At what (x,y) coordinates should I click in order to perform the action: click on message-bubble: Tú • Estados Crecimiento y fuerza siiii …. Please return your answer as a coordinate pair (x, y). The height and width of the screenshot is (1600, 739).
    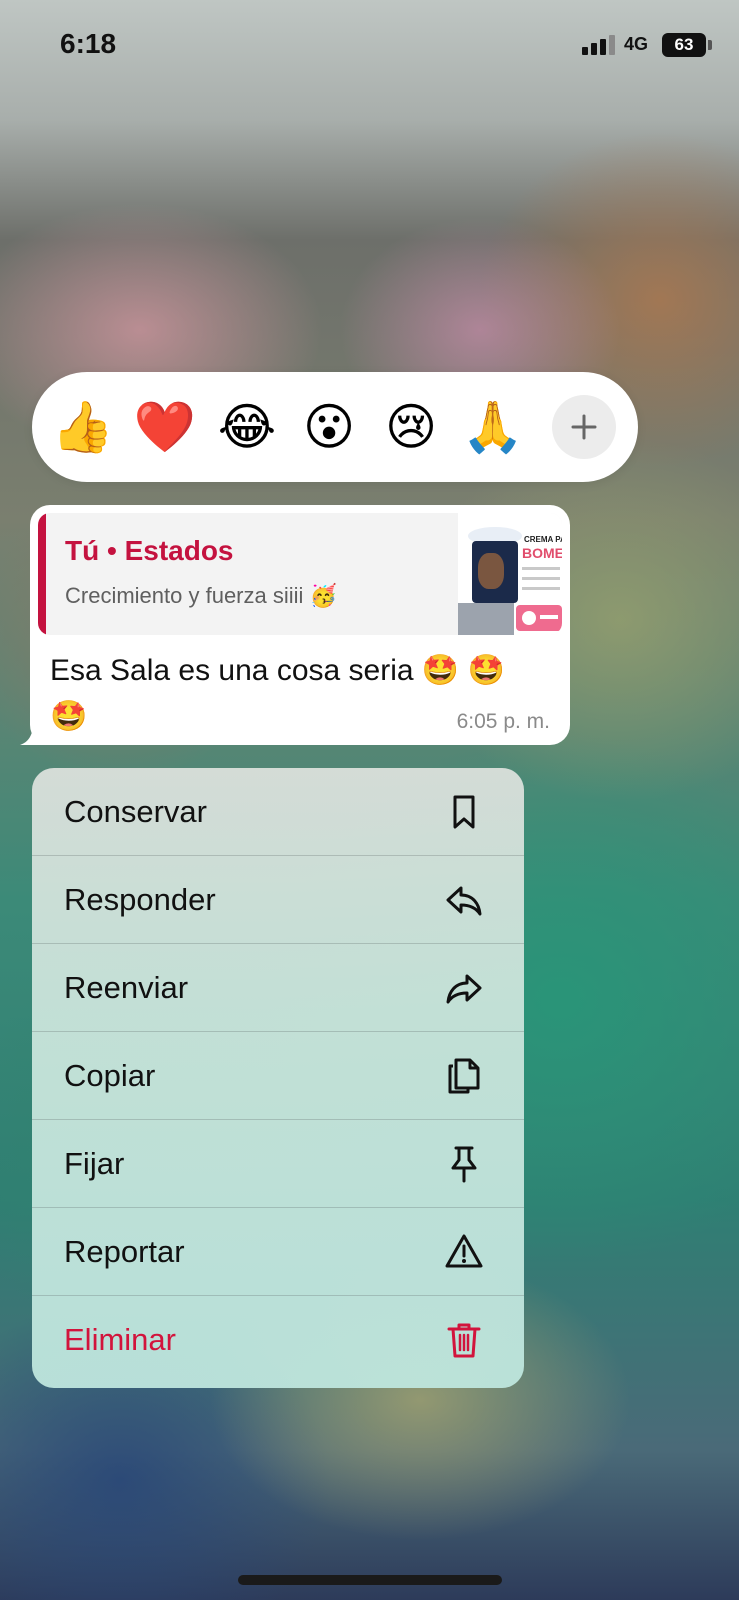
    Looking at the image, I should click on (300, 625).